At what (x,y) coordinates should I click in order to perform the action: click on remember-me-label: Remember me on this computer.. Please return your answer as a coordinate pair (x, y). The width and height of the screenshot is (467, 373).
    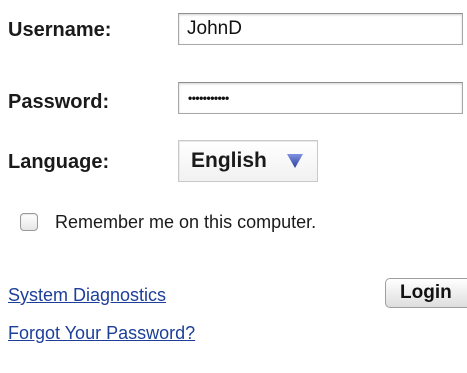
    Looking at the image, I should click on (186, 222).